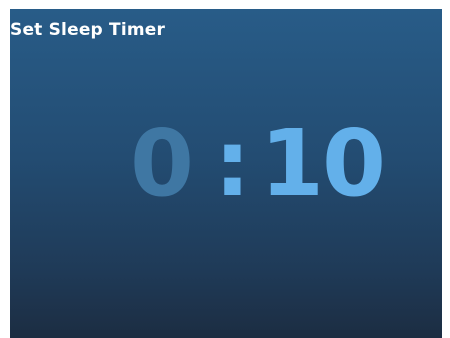 This screenshot has width=450, height=338. I want to click on timer-hours-field: 0, so click(162, 164).